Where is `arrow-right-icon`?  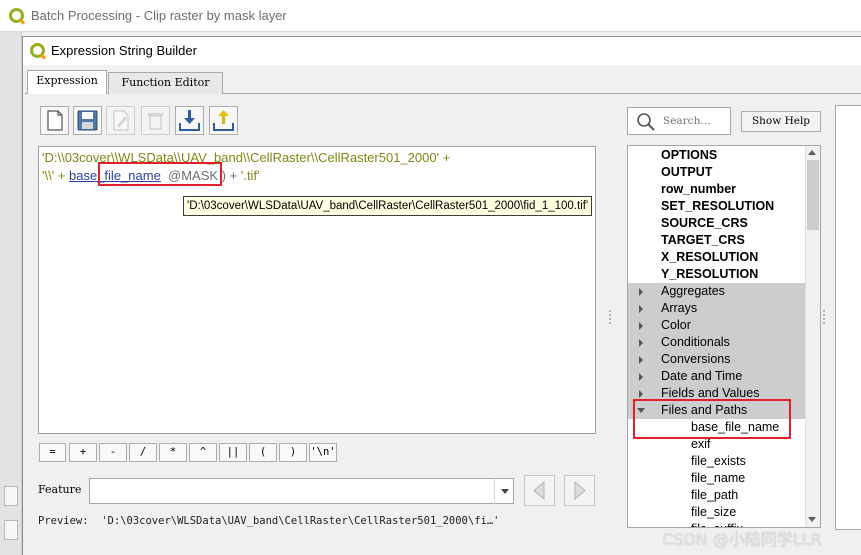 arrow-right-icon is located at coordinates (580, 490).